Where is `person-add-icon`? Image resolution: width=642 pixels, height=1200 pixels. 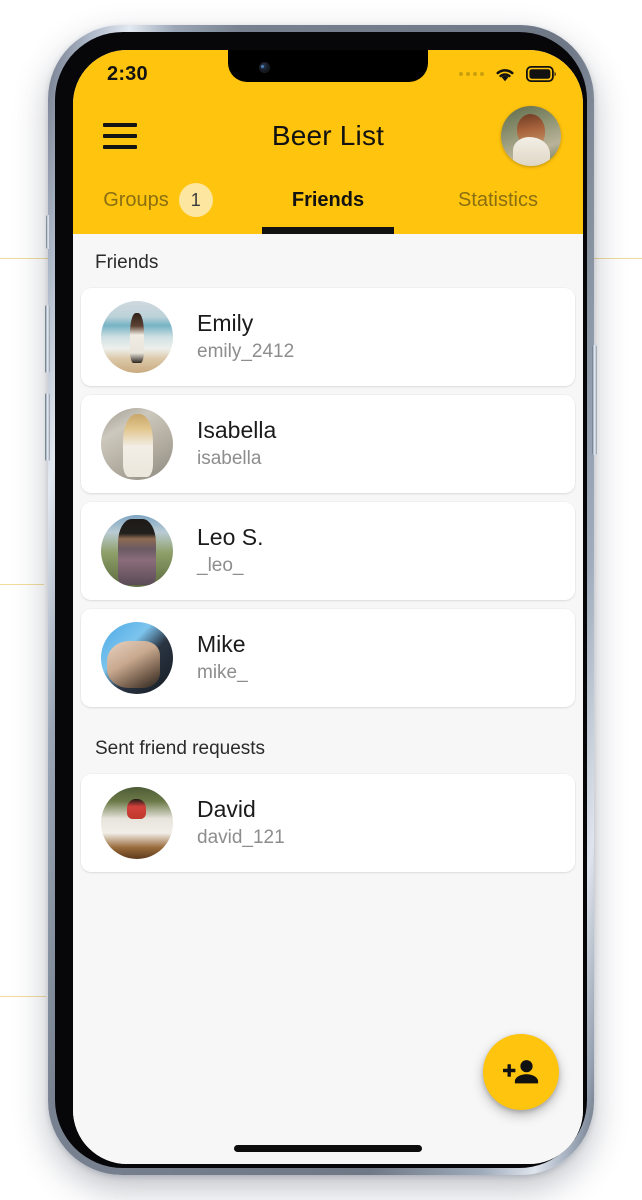
person-add-icon is located at coordinates (521, 1072).